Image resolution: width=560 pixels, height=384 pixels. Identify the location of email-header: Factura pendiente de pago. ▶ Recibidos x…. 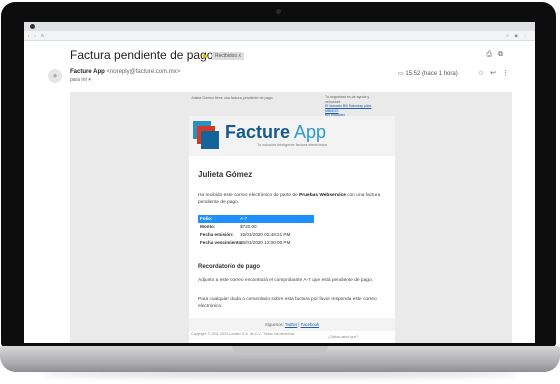
(279, 65).